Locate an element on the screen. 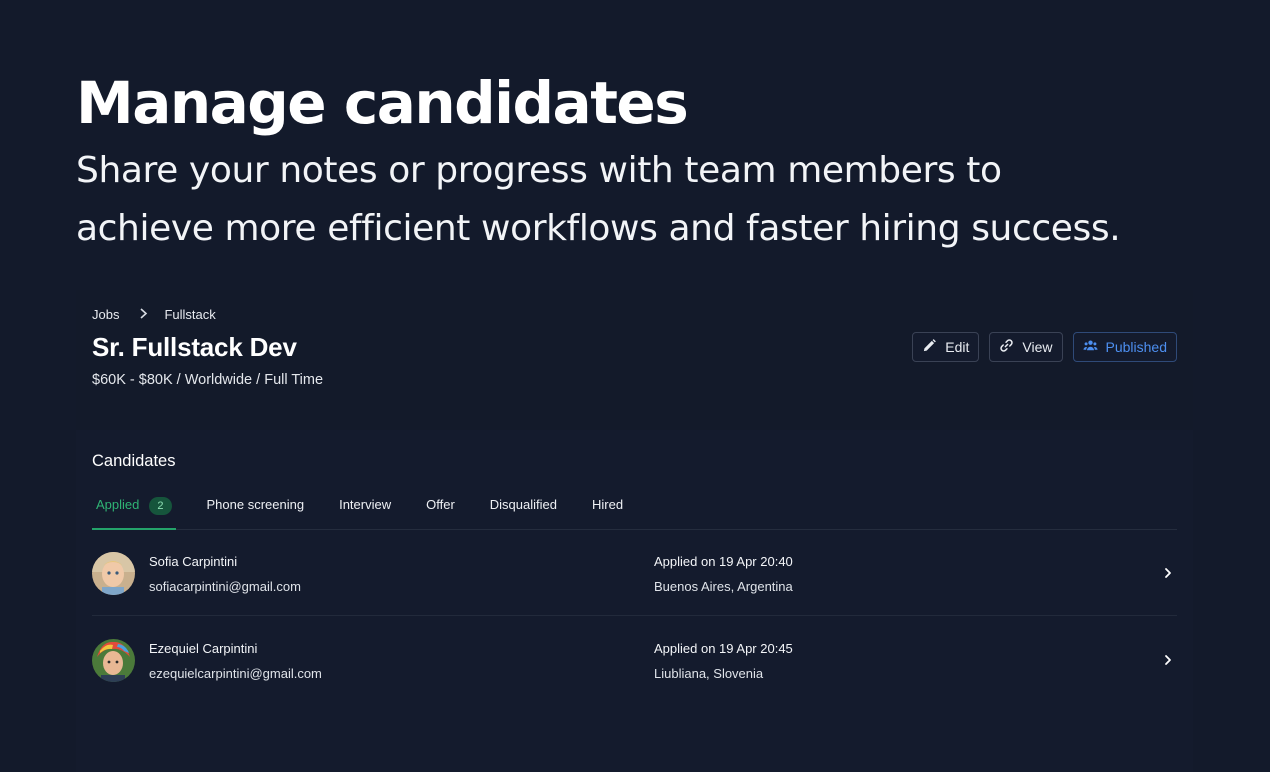 This screenshot has width=1270, height=772. candidate-applied-date: Applied on 19 Apr 20:40 is located at coordinates (723, 561).